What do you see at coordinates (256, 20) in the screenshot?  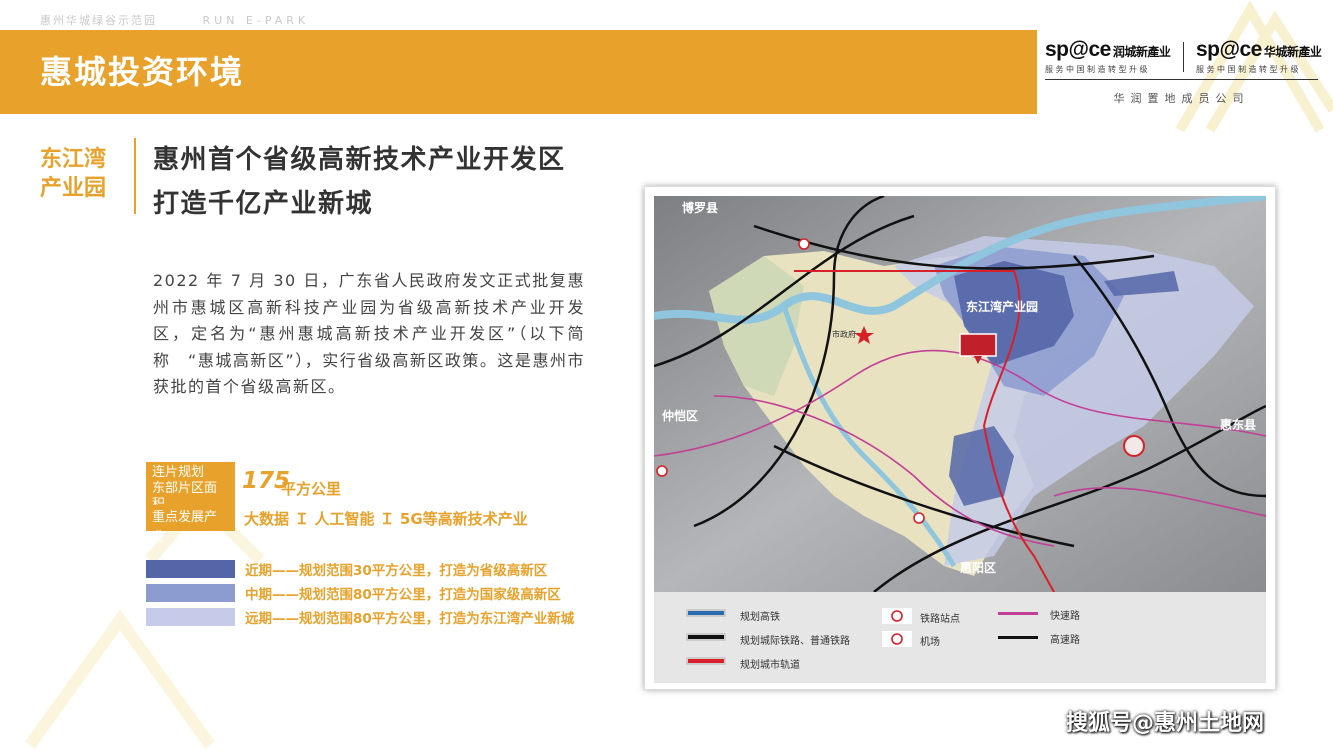 I see `project-english-name: RUN E-PARK` at bounding box center [256, 20].